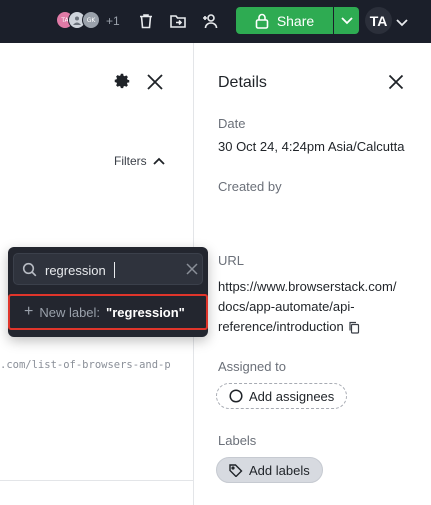  I want to click on lock-icon, so click(262, 21).